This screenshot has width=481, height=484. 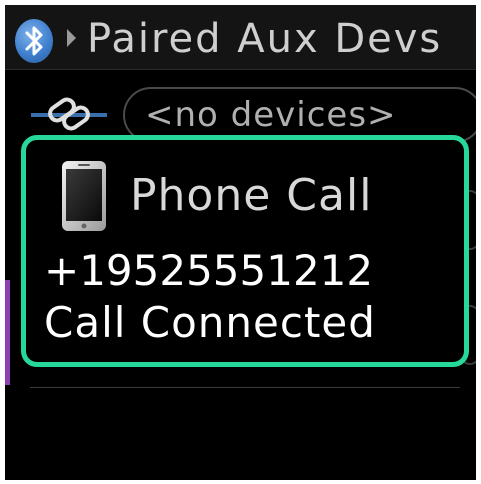 I want to click on call-status: Call Connected, so click(x=210, y=322).